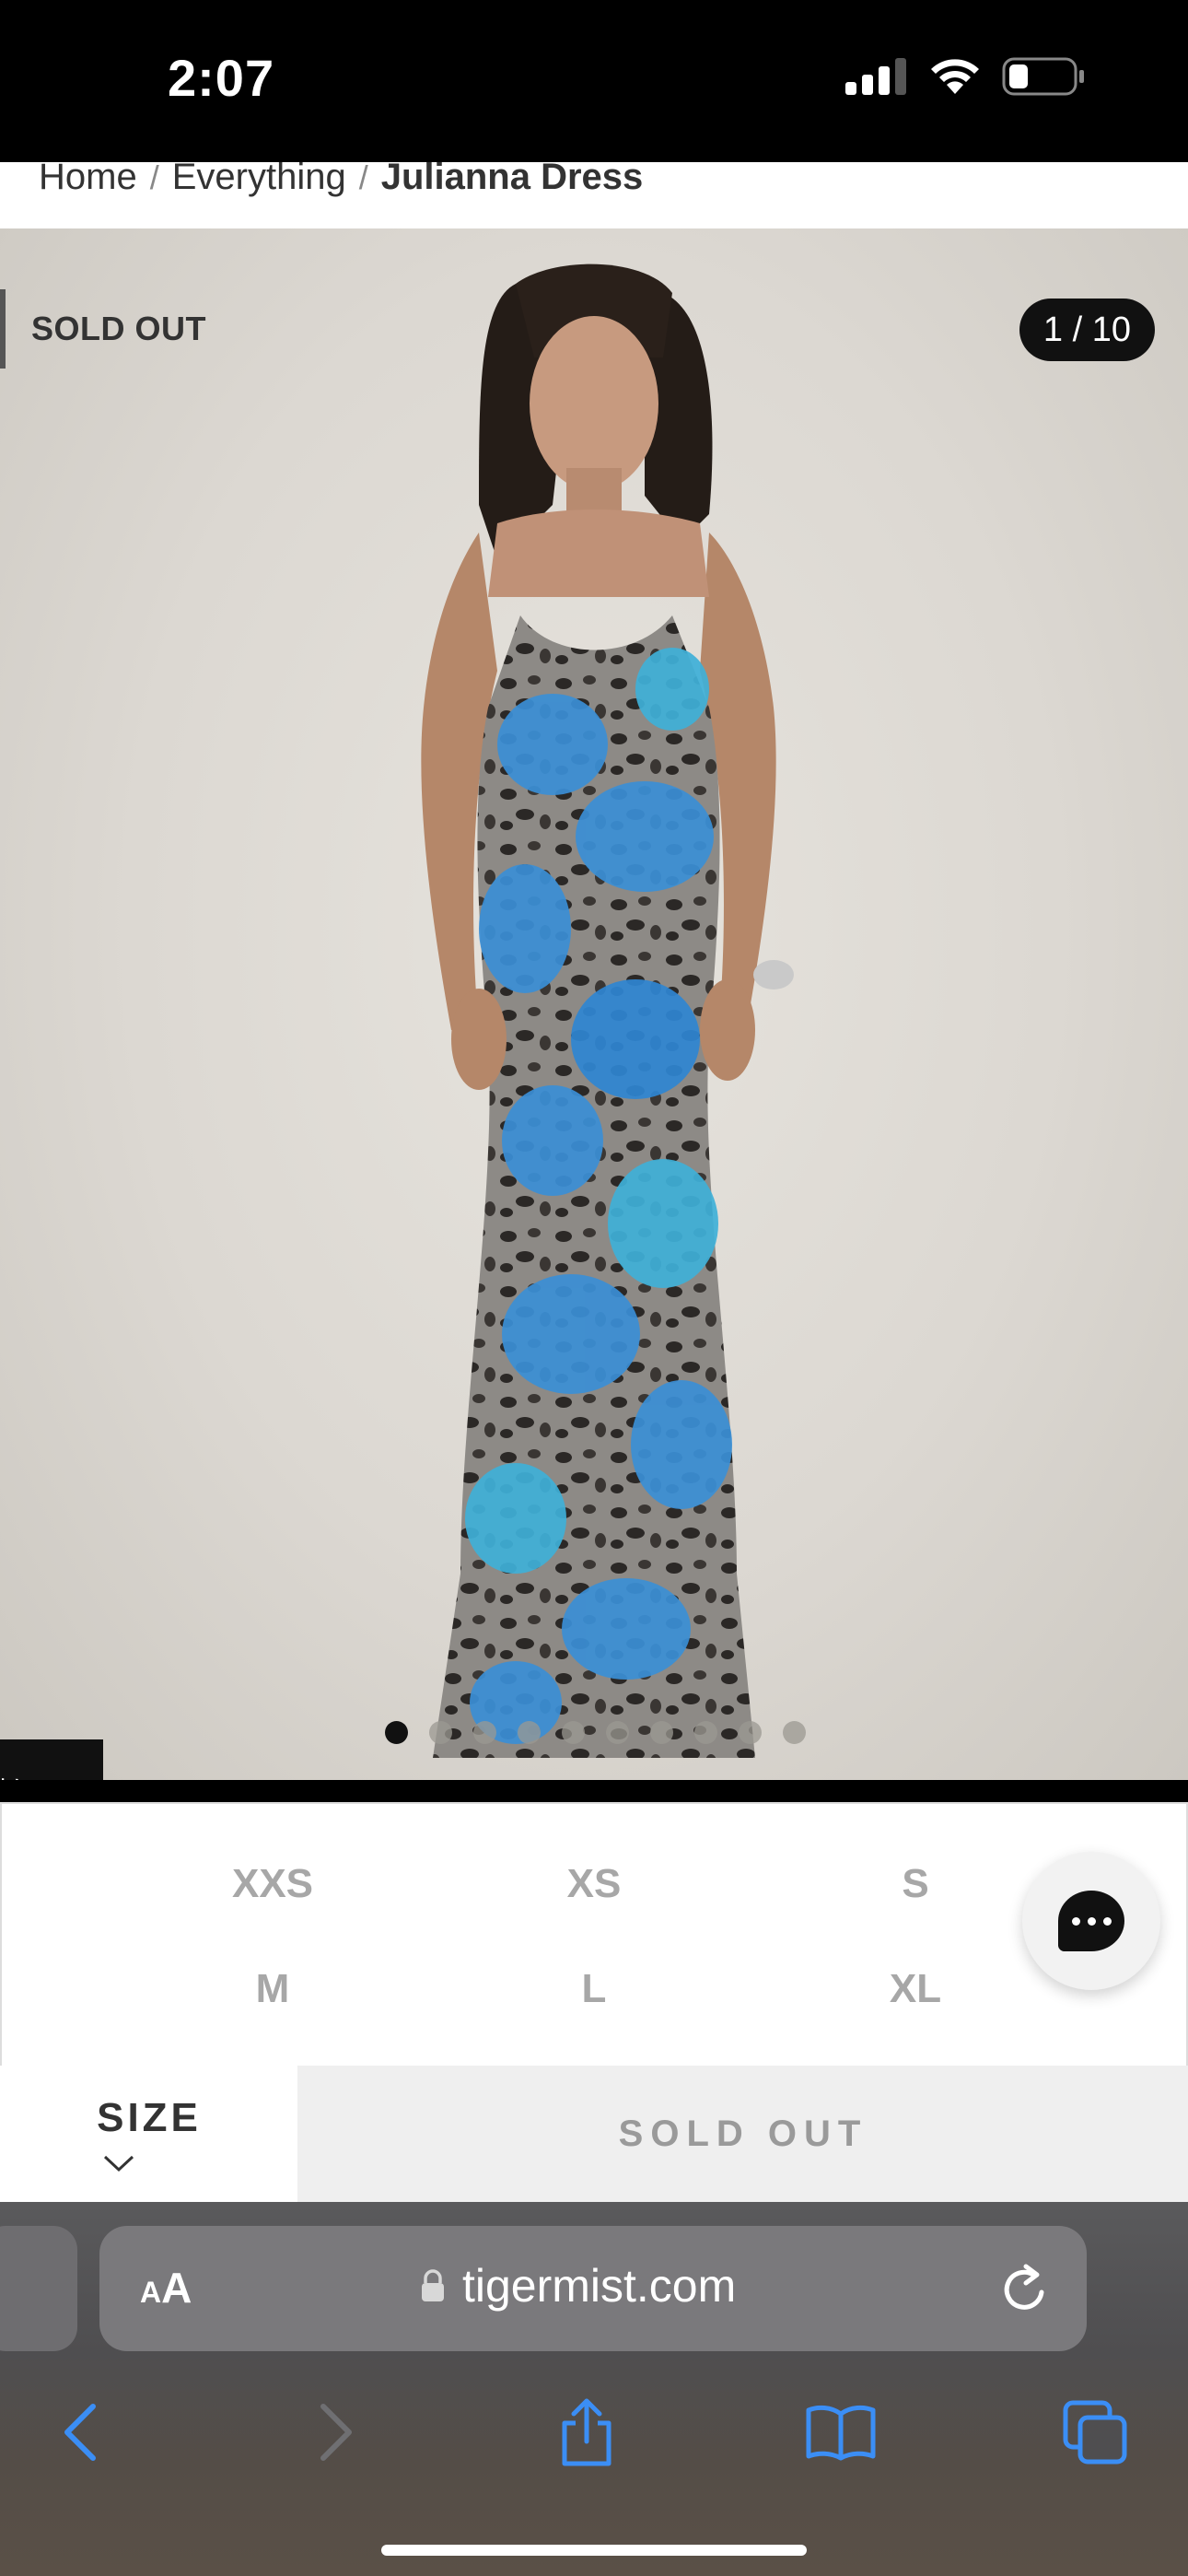  I want to click on share-icon, so click(586, 2432).